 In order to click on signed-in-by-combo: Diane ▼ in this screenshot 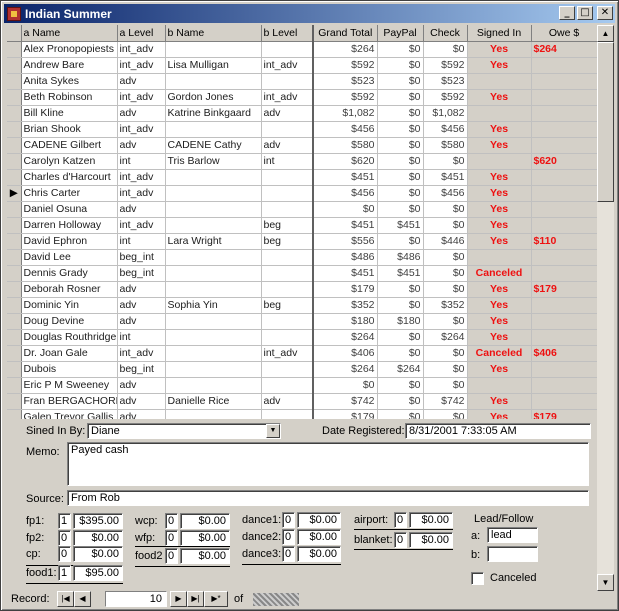, I will do `click(184, 431)`.